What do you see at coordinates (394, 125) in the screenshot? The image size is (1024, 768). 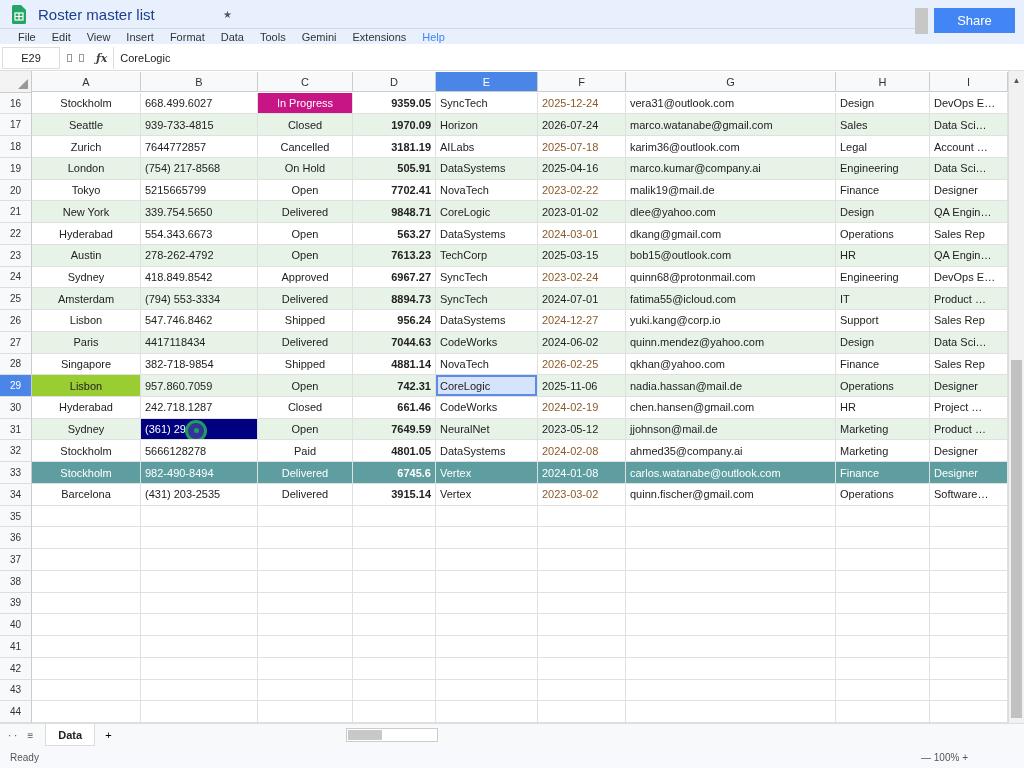 I see `table-cell: 1970.09` at bounding box center [394, 125].